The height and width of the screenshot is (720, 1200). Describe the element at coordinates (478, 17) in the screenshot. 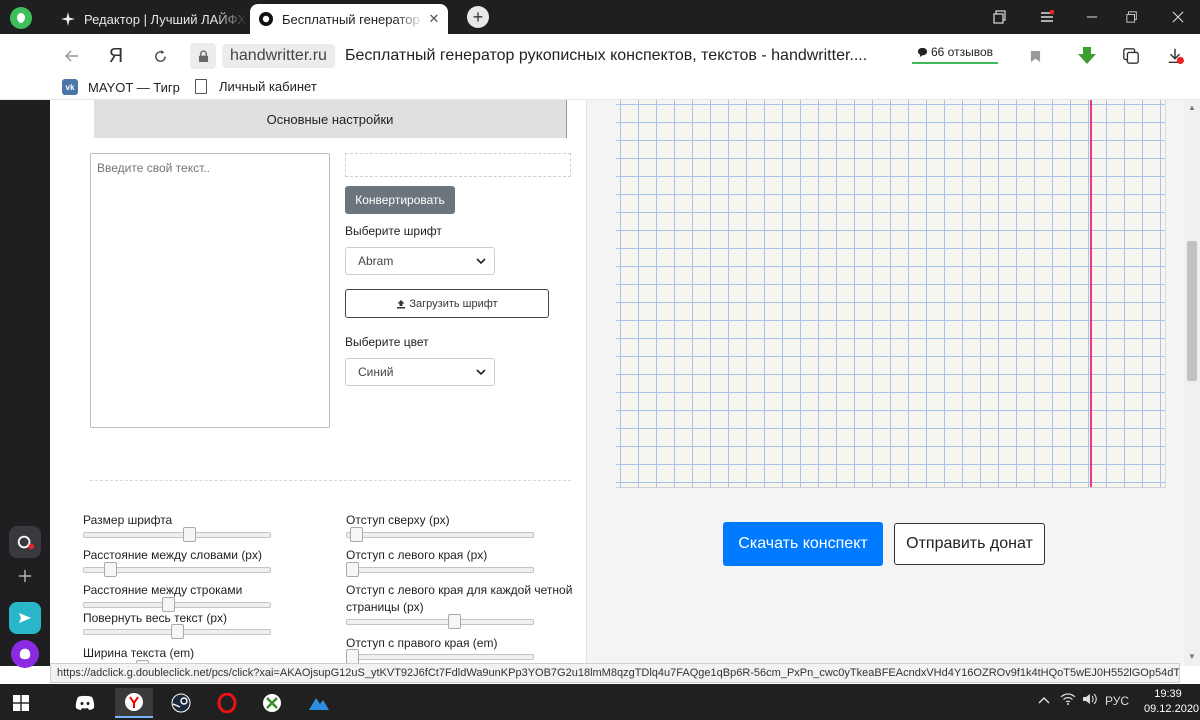

I see `new-tab-button: +` at that location.